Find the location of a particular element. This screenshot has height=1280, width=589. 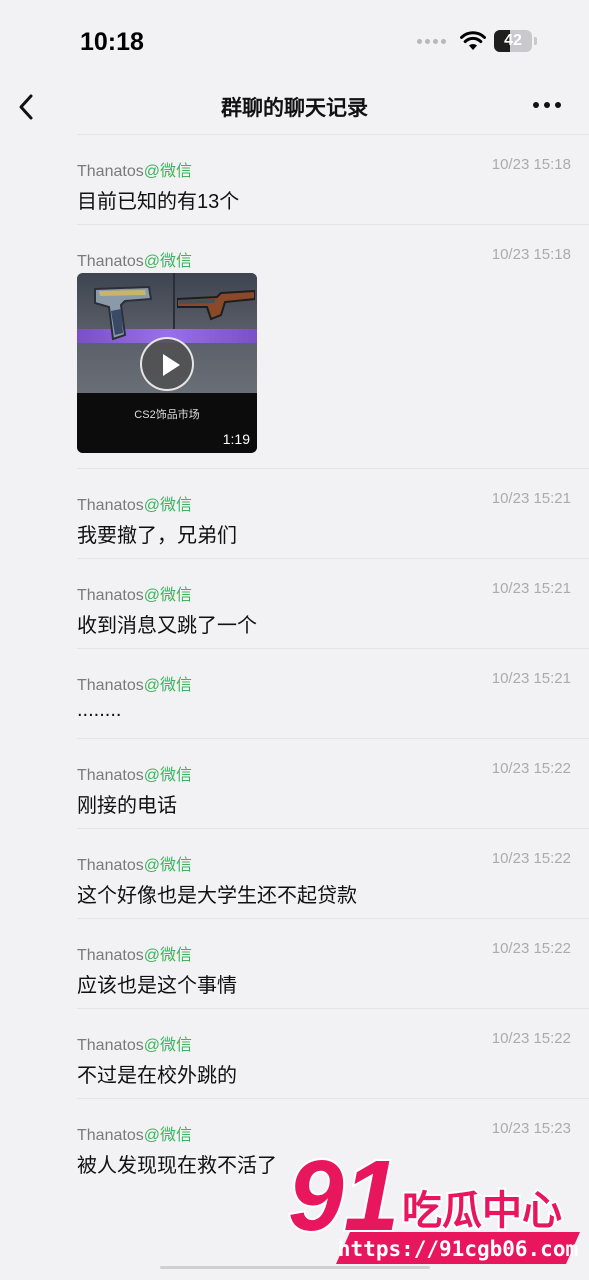

message-text: 应该也是这个事情 is located at coordinates (157, 986).